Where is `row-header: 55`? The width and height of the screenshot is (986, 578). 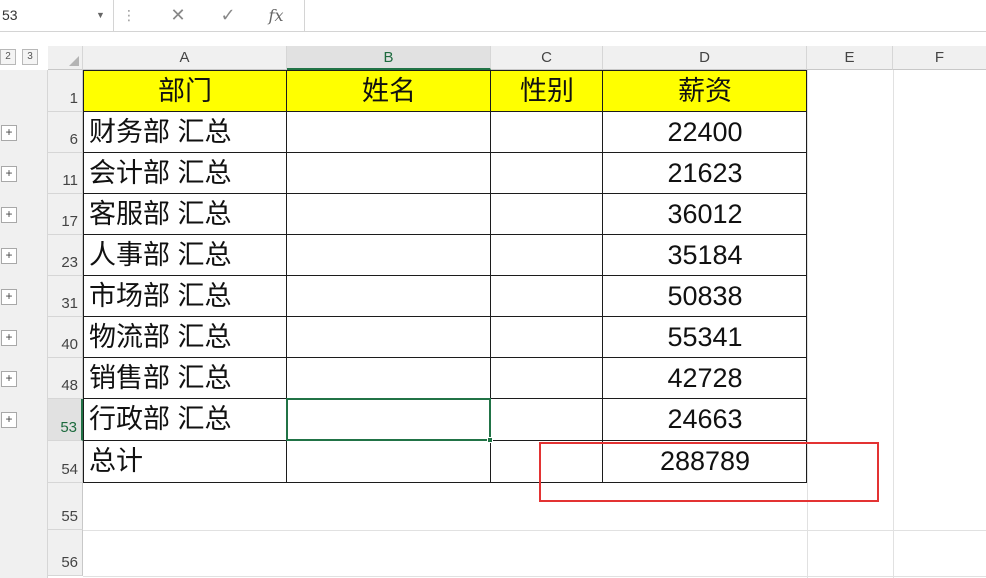 row-header: 55 is located at coordinates (65, 506).